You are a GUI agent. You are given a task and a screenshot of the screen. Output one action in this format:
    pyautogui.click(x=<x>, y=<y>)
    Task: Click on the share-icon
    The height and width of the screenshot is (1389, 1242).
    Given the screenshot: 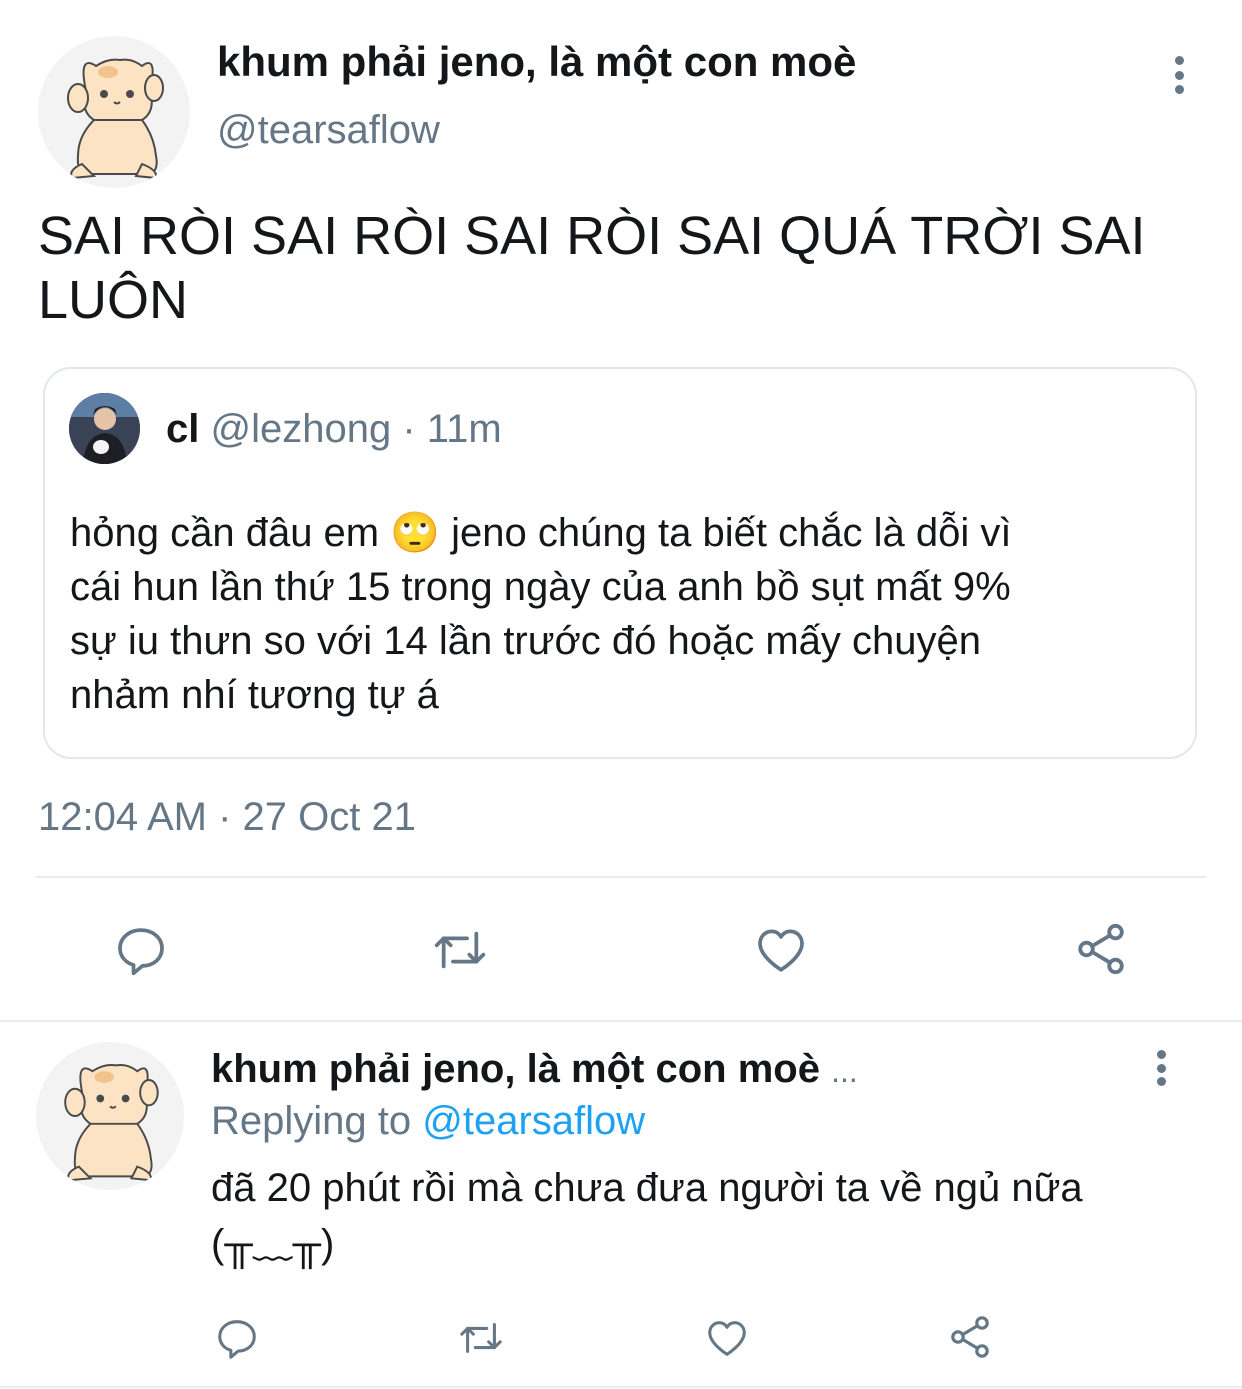 What is the action you would take?
    pyautogui.click(x=1101, y=949)
    